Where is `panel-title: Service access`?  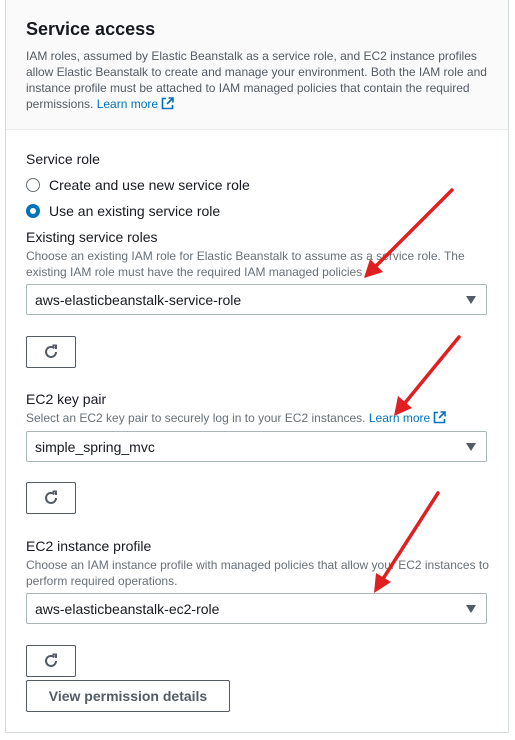 panel-title: Service access is located at coordinates (91, 29).